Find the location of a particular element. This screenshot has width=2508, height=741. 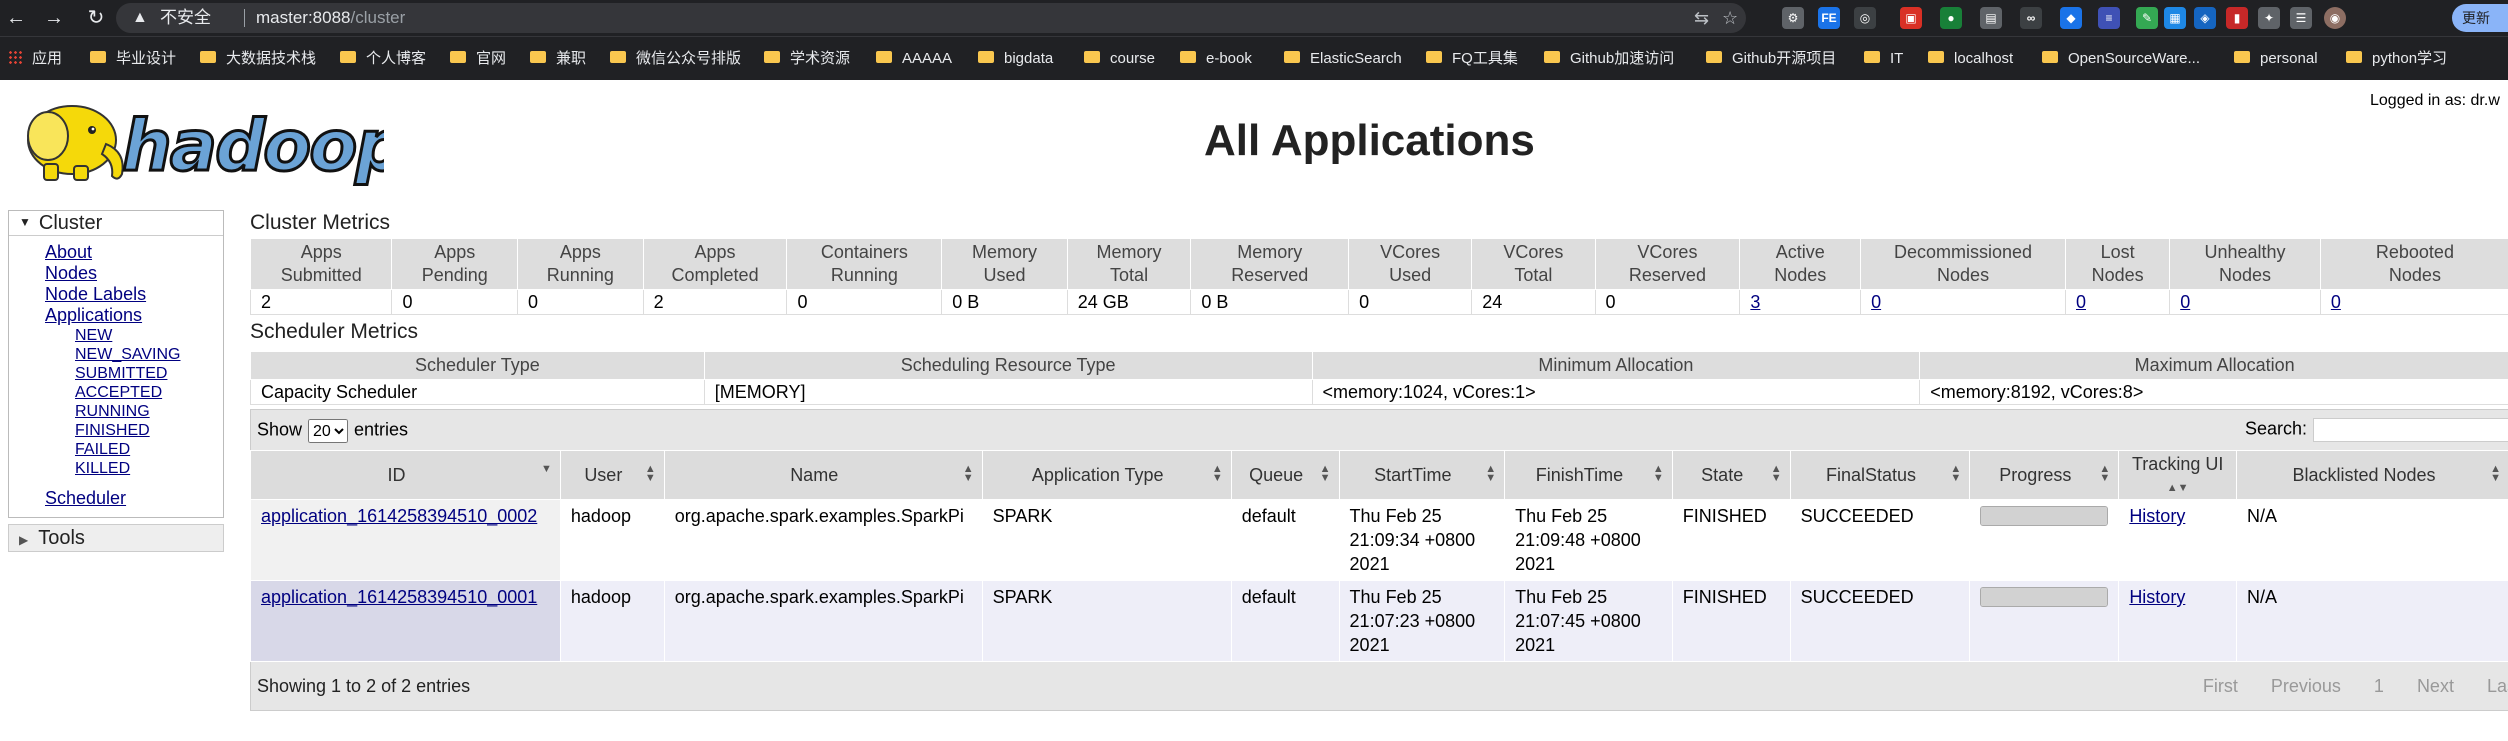

tools-header: ▶ Tools is located at coordinates (116, 538).